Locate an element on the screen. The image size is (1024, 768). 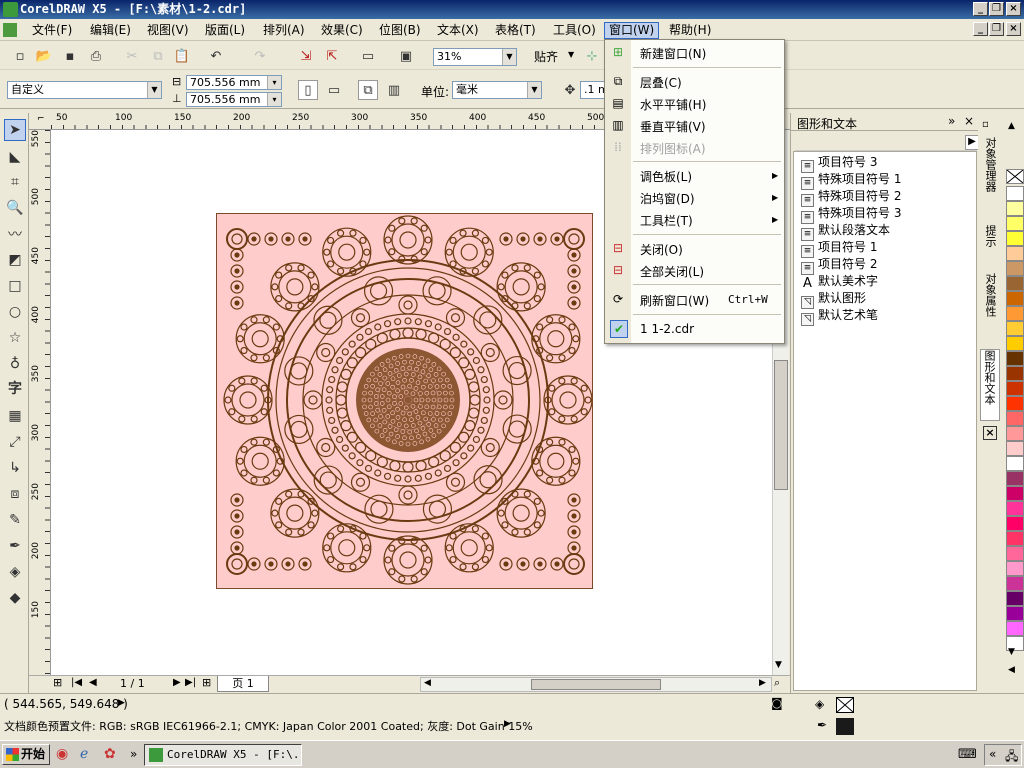
first-page-icon: |◀ is located at coordinates (76, 682).